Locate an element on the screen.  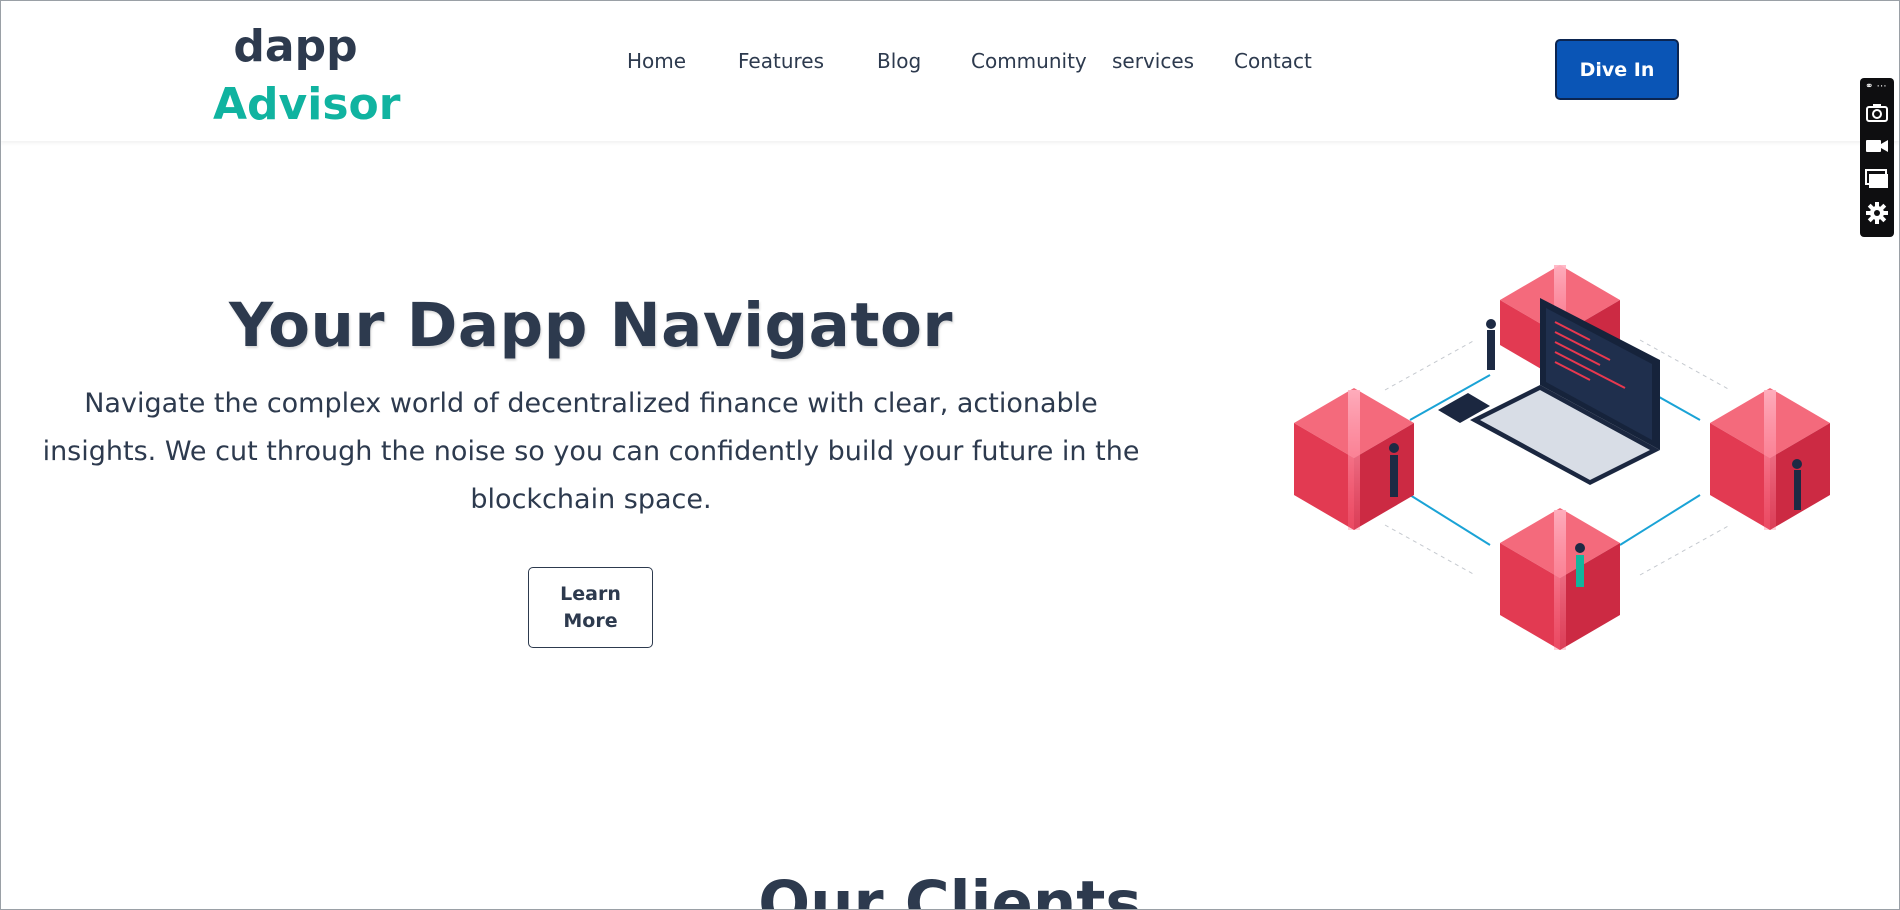
logo-line-2: Advisor is located at coordinates (307, 104).